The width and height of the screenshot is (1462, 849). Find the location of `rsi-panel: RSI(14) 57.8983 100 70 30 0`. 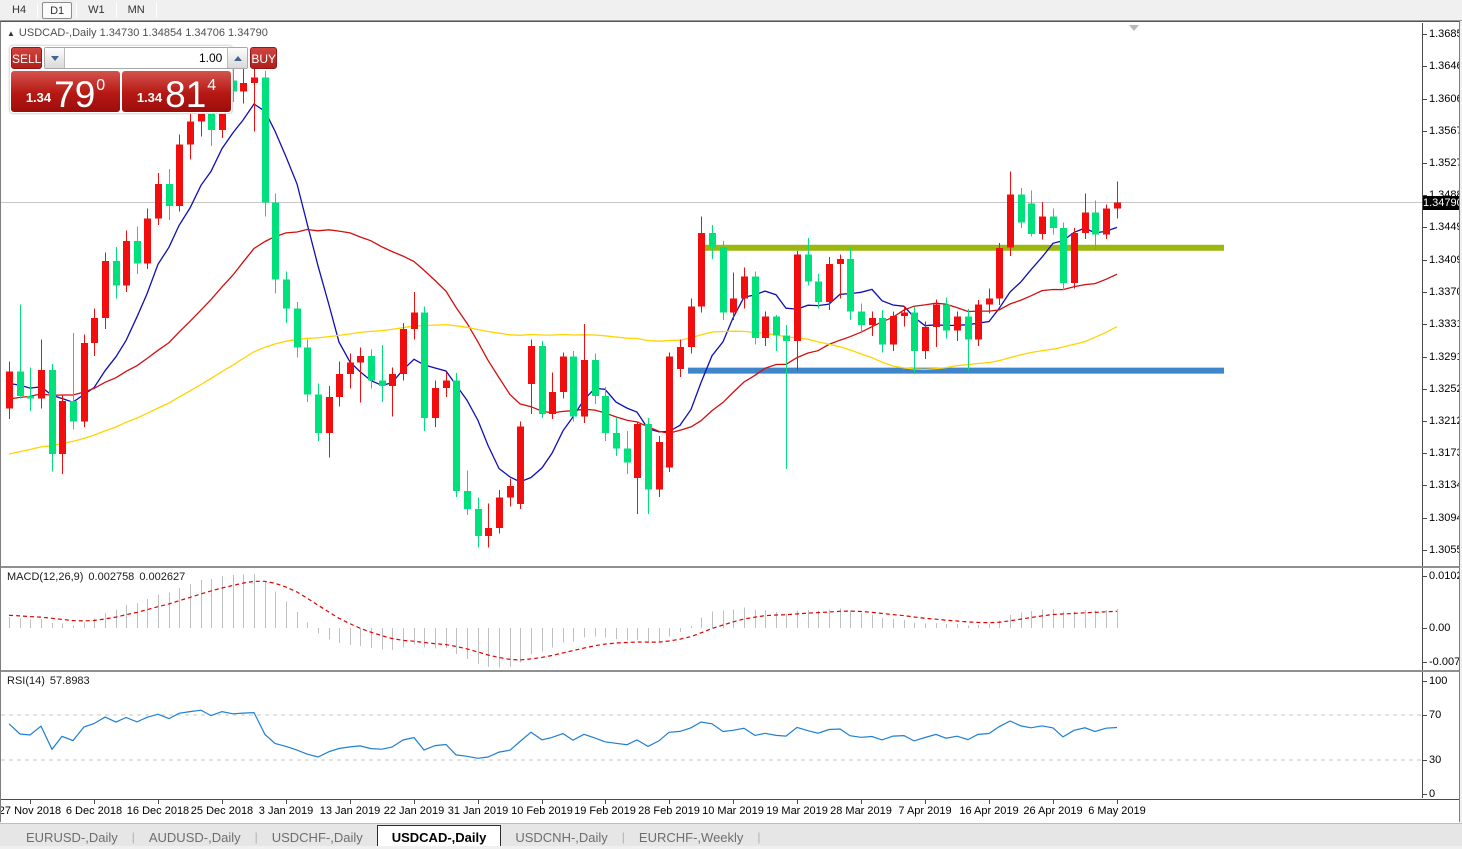

rsi-panel: RSI(14) 57.8983 100 70 30 0 is located at coordinates (730, 735).